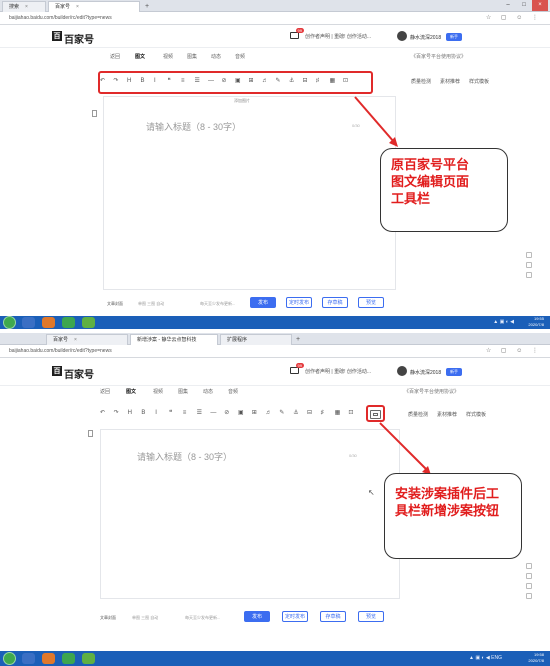  What do you see at coordinates (411, 199) in the screenshot?
I see `callout-line: 工具栏` at bounding box center [411, 199].